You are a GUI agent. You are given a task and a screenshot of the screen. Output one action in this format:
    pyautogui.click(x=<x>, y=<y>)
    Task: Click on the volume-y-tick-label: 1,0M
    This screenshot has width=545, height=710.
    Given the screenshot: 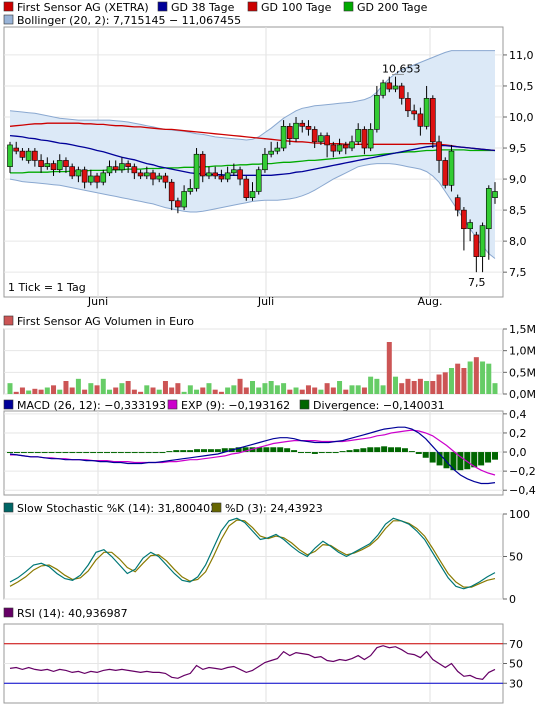 What is the action you would take?
    pyautogui.click(x=522, y=351)
    